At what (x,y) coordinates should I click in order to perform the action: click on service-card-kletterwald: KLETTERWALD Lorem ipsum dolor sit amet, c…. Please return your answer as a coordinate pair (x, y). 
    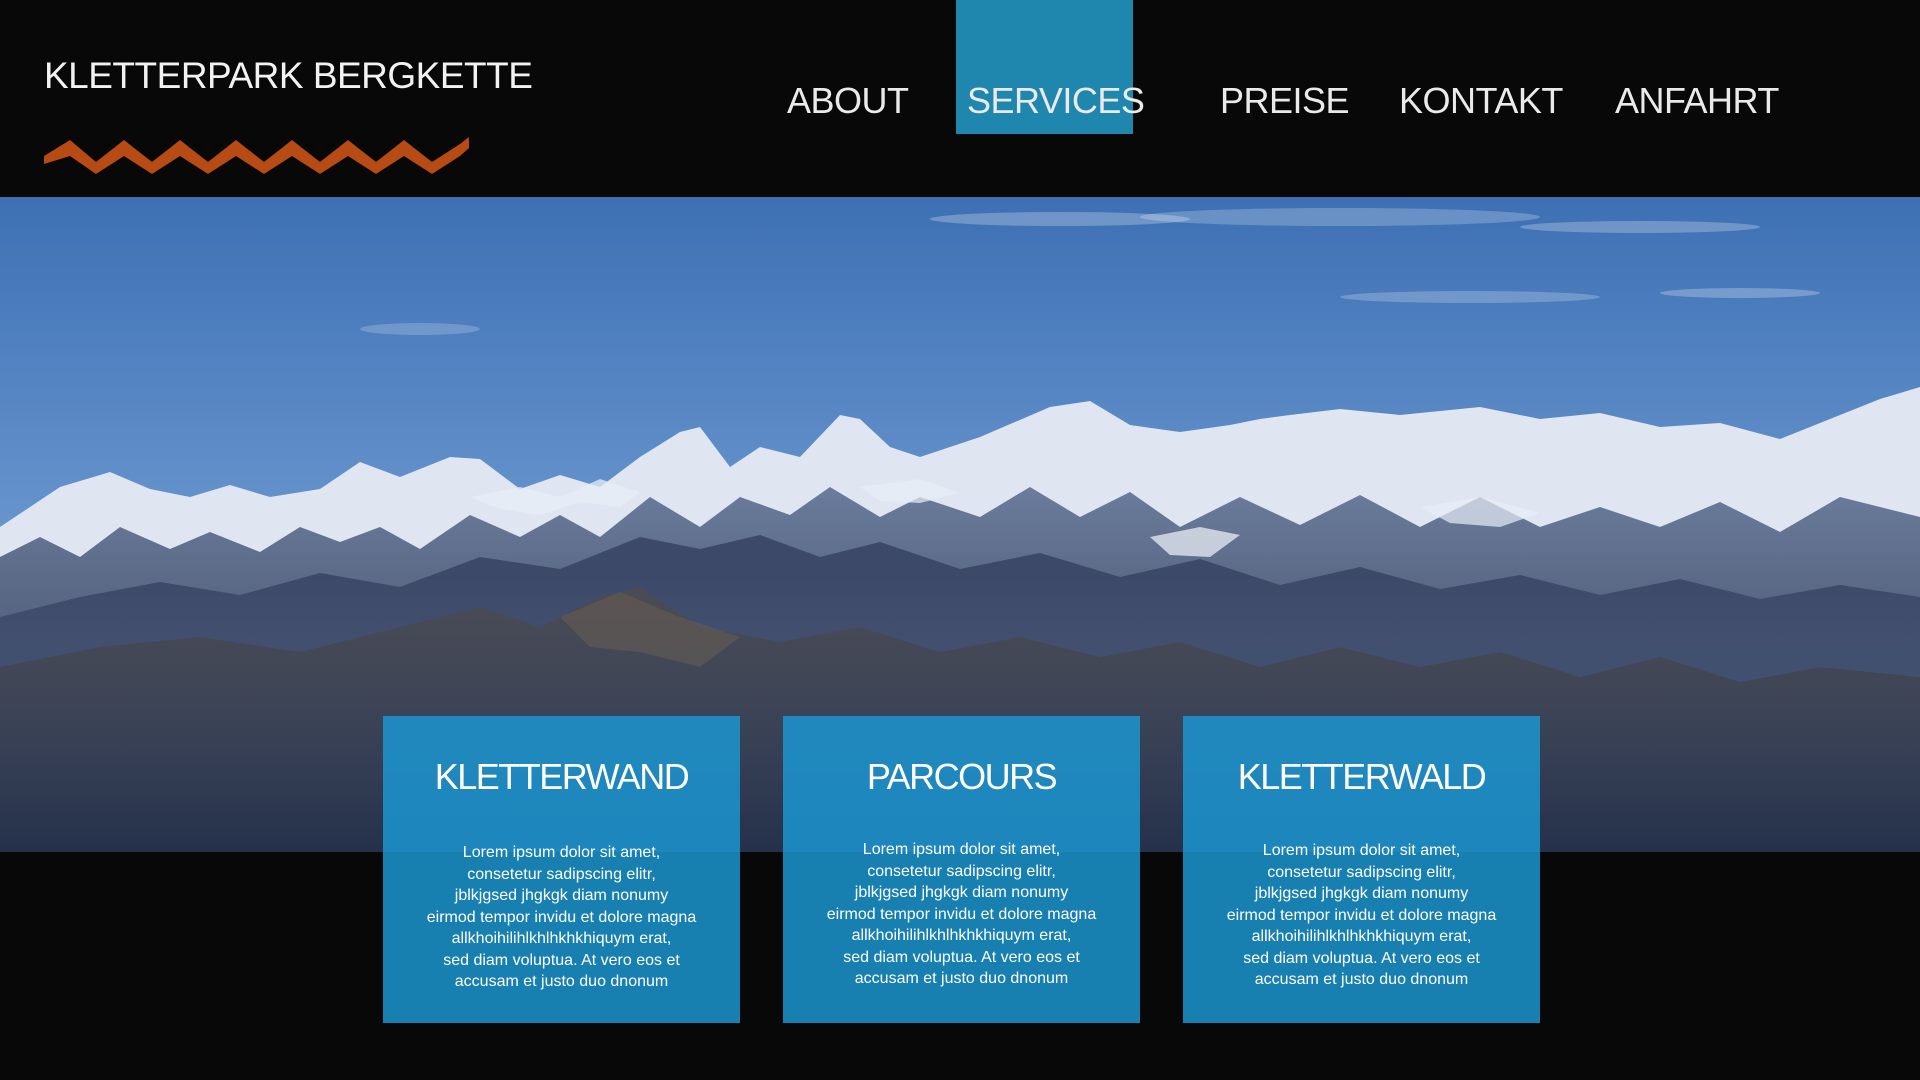
    Looking at the image, I should click on (1361, 869).